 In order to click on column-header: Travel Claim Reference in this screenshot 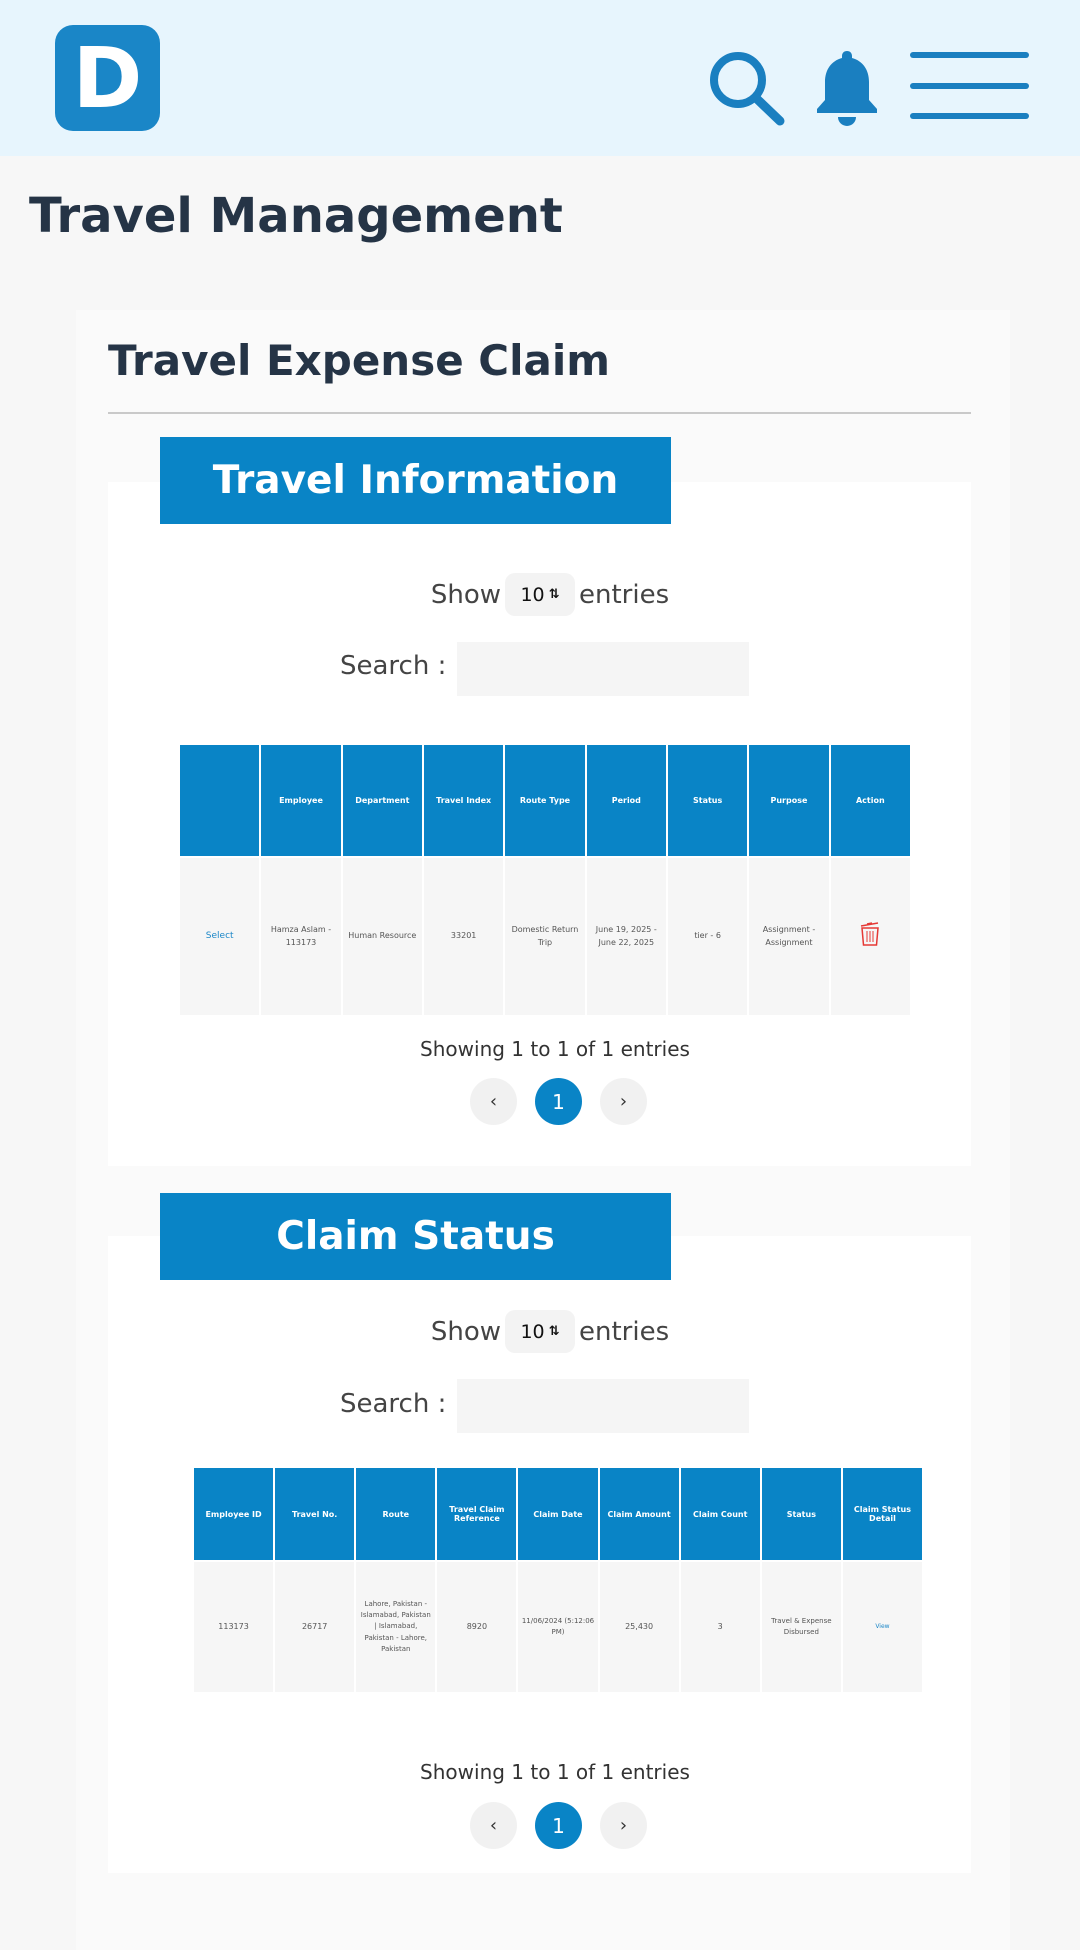, I will do `click(477, 1514)`.